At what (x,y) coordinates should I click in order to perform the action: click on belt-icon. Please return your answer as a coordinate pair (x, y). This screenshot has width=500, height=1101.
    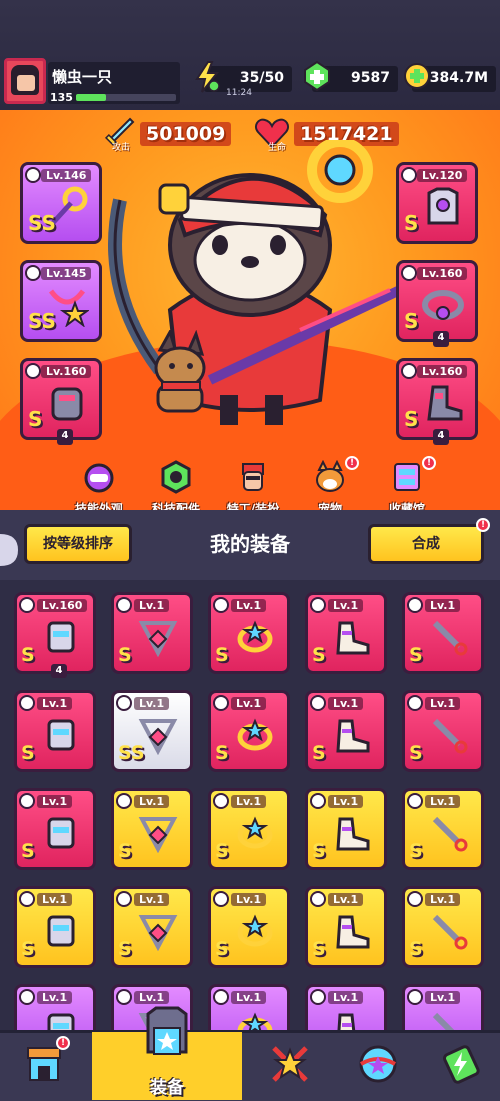
    Looking at the image, I should click on (443, 305).